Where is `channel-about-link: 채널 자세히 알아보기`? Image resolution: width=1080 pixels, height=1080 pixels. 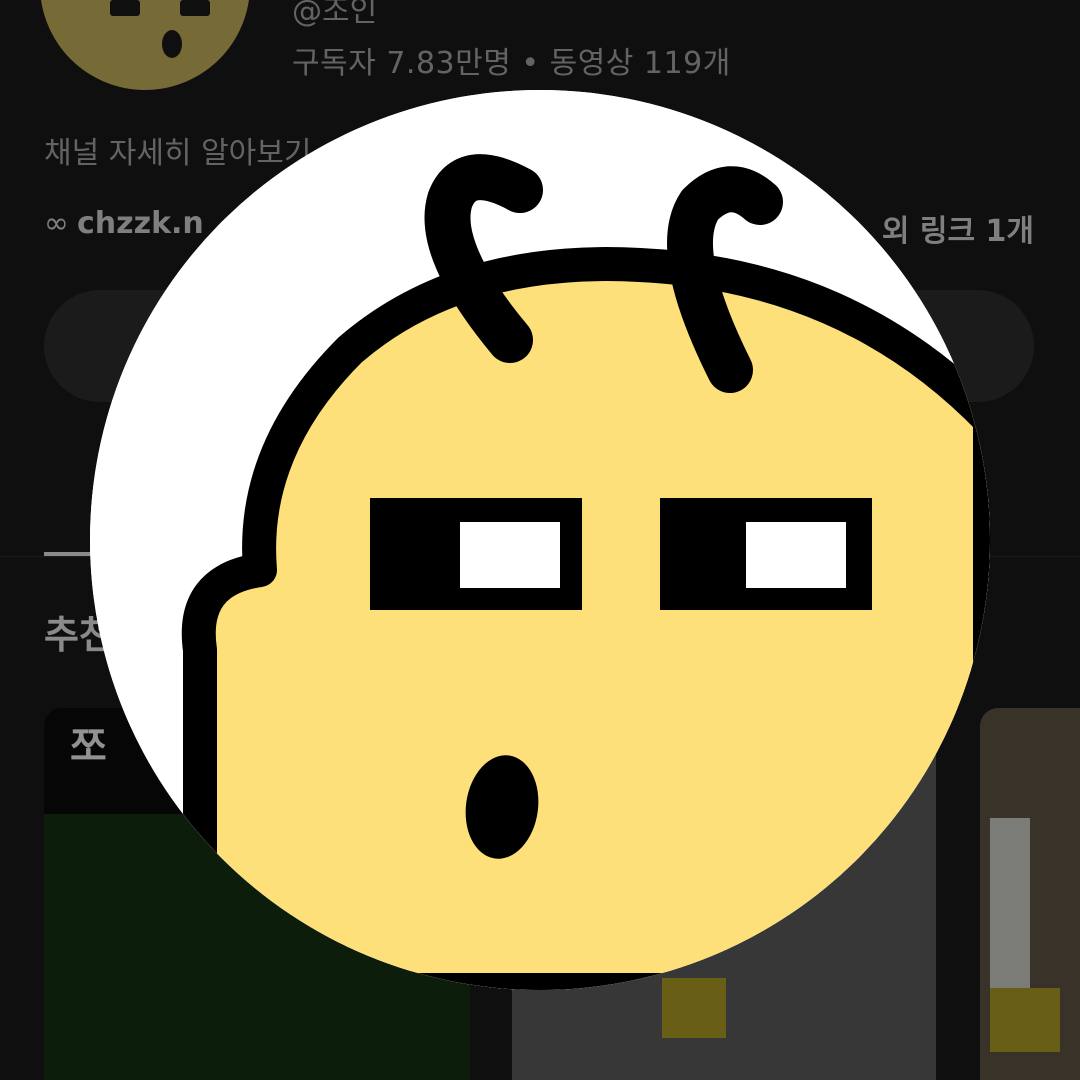
channel-about-link: 채널 자세히 알아보기 is located at coordinates (177, 150).